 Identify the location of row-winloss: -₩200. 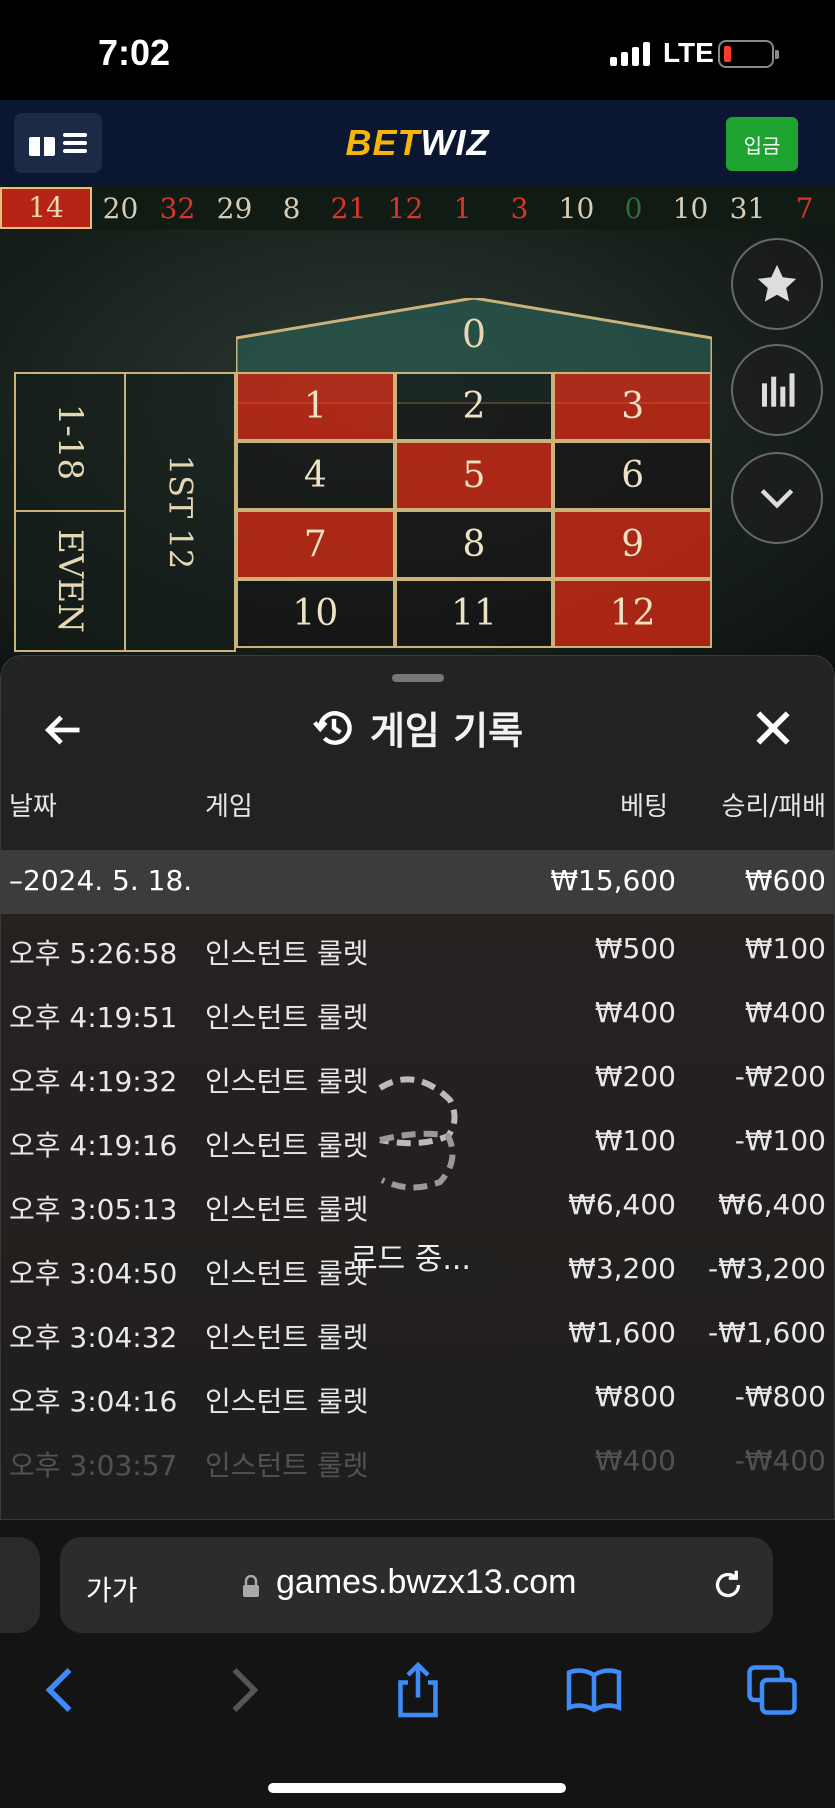
(780, 1076).